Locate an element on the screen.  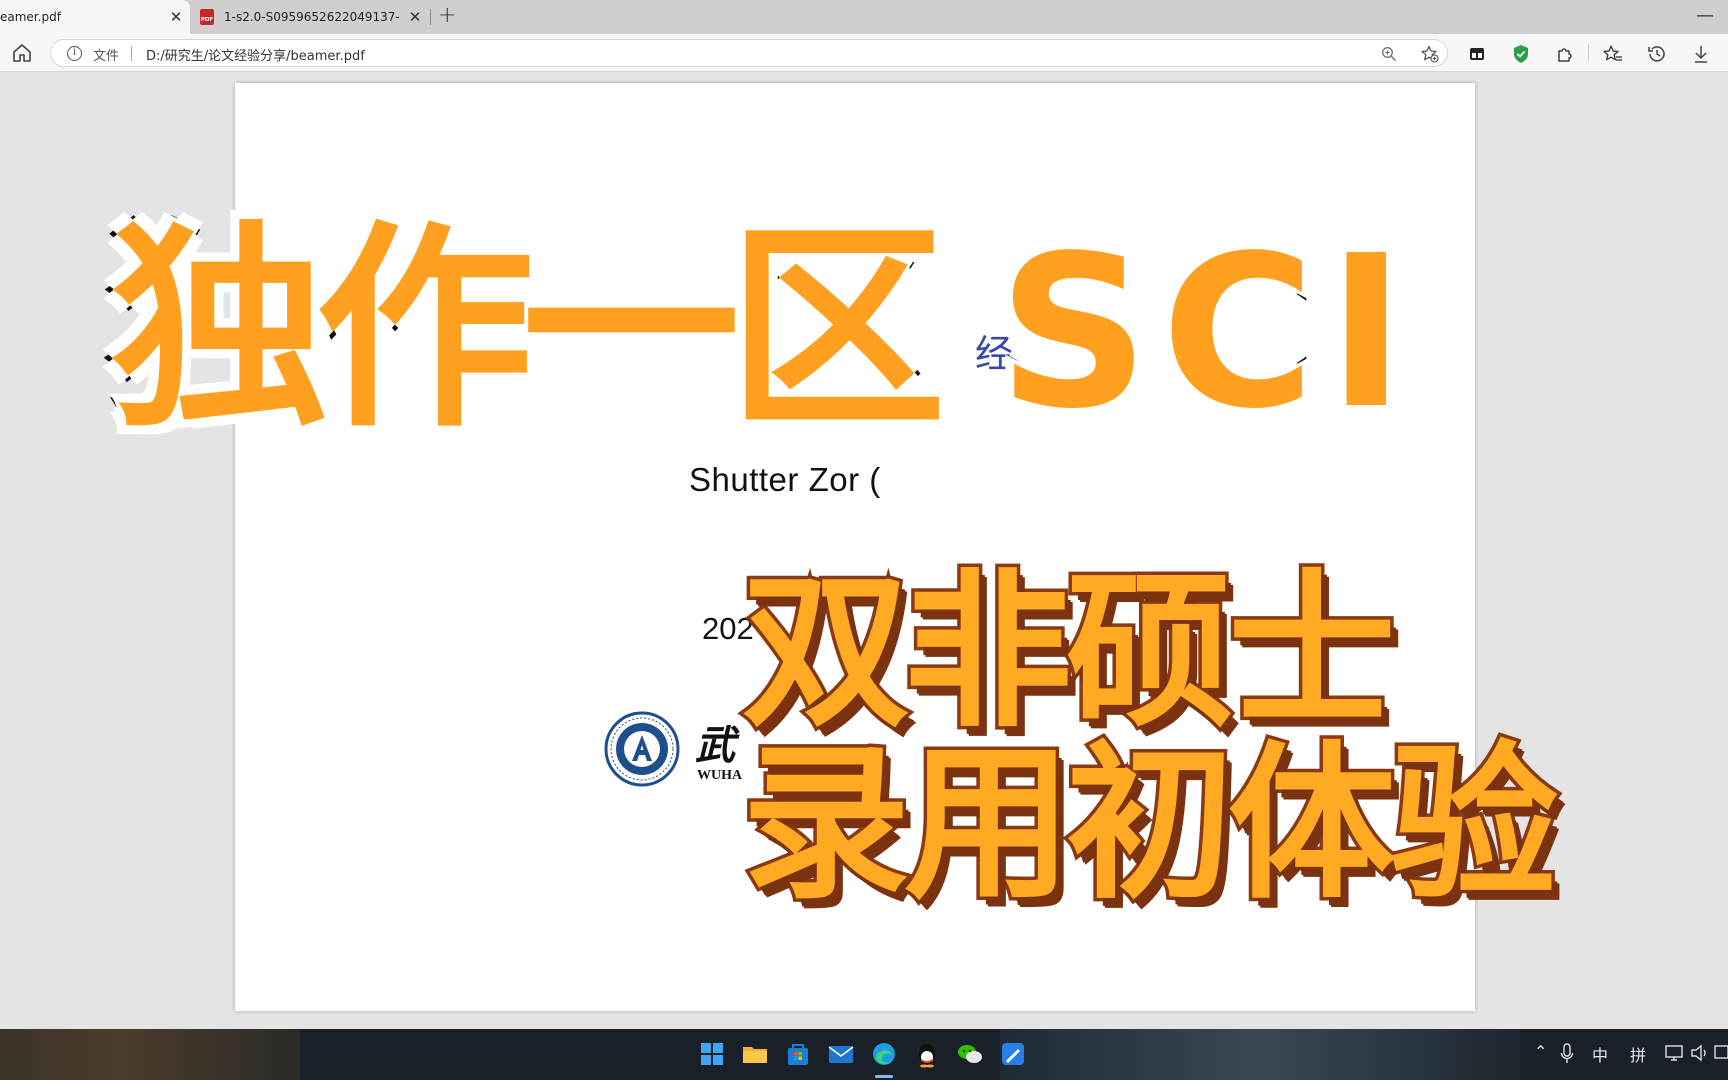
browser-toolbar: i 文件 D:/研究生/论文经验分享/beamer.pdf is located at coordinates (864, 53).